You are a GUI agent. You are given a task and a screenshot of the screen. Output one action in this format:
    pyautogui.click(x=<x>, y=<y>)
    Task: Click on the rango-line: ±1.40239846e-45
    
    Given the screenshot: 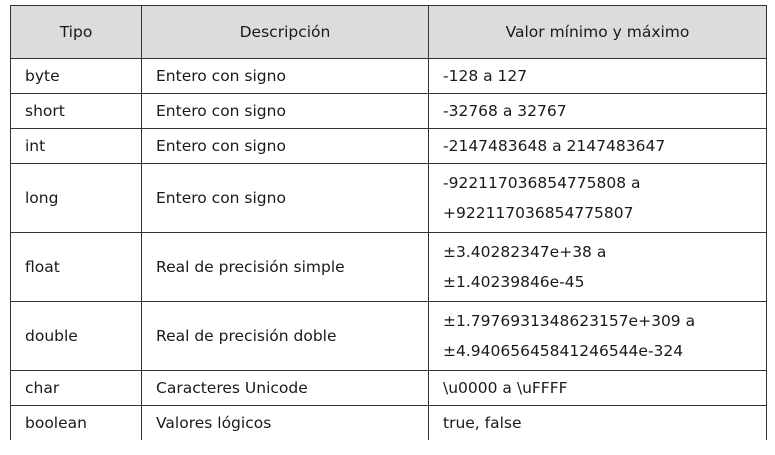 What is the action you would take?
    pyautogui.click(x=514, y=282)
    